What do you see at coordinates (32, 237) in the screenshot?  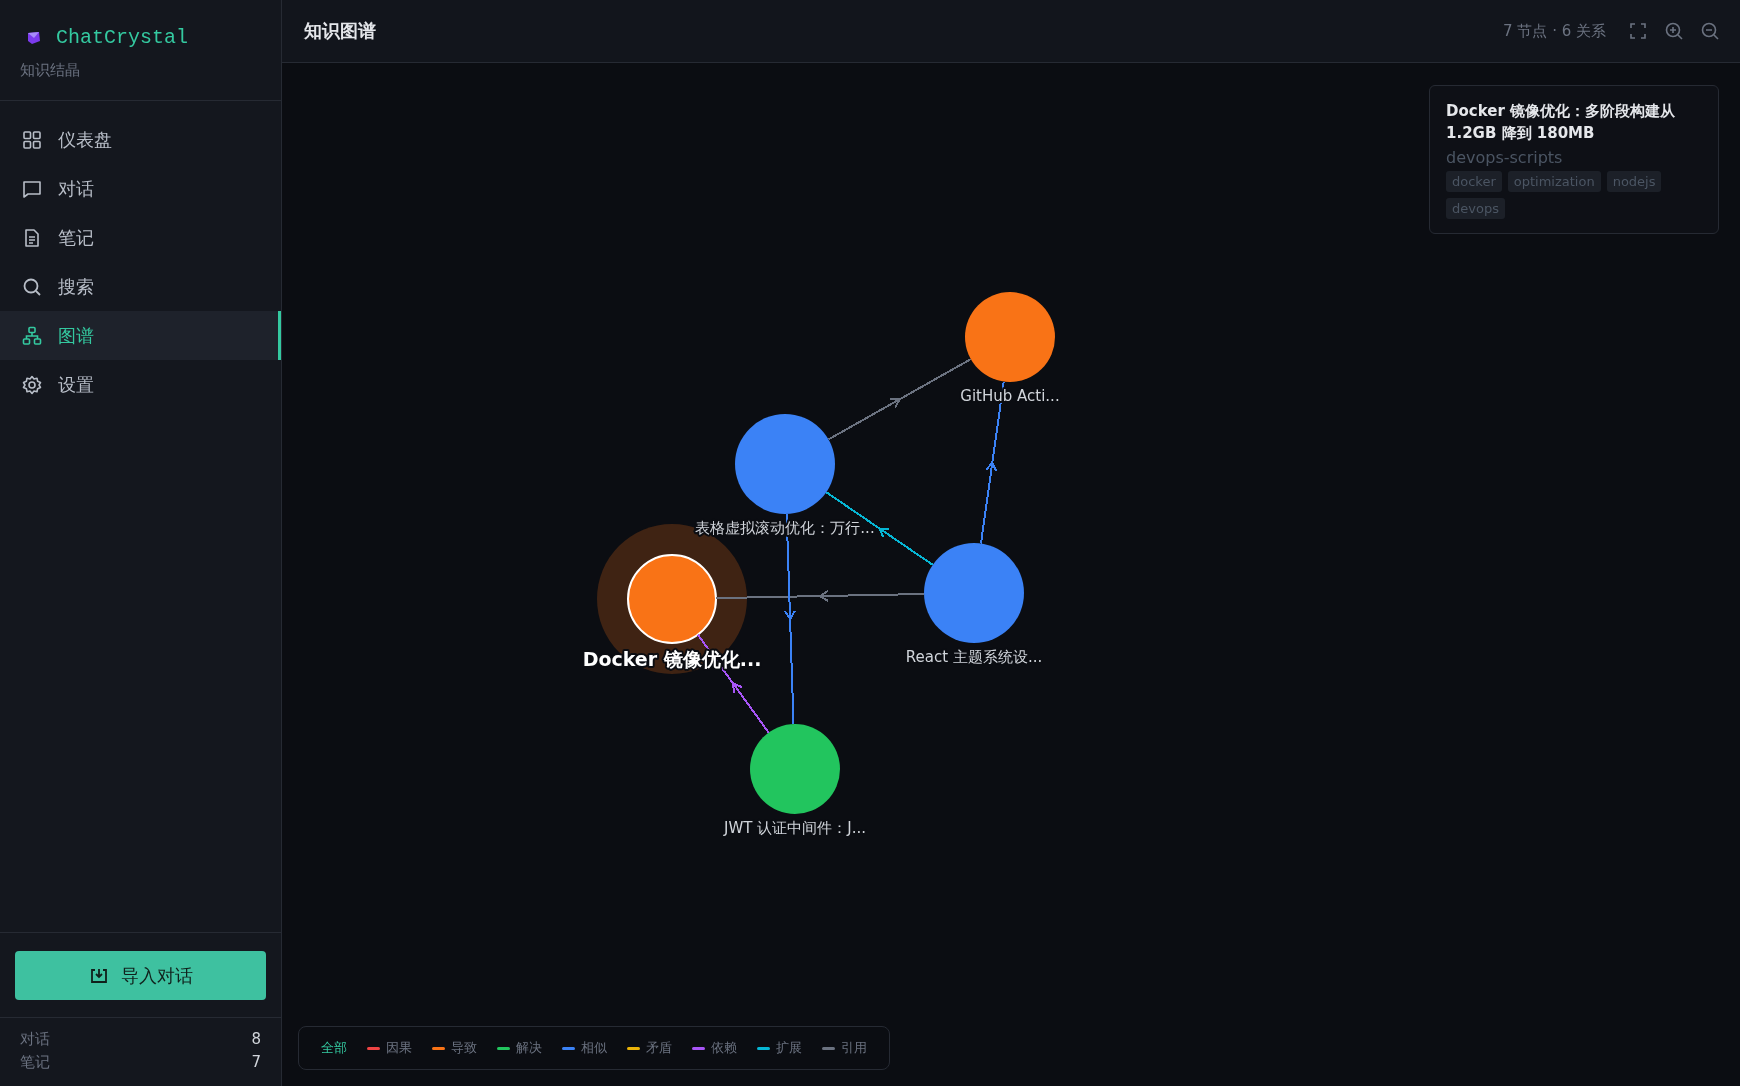 I see `document-icon` at bounding box center [32, 237].